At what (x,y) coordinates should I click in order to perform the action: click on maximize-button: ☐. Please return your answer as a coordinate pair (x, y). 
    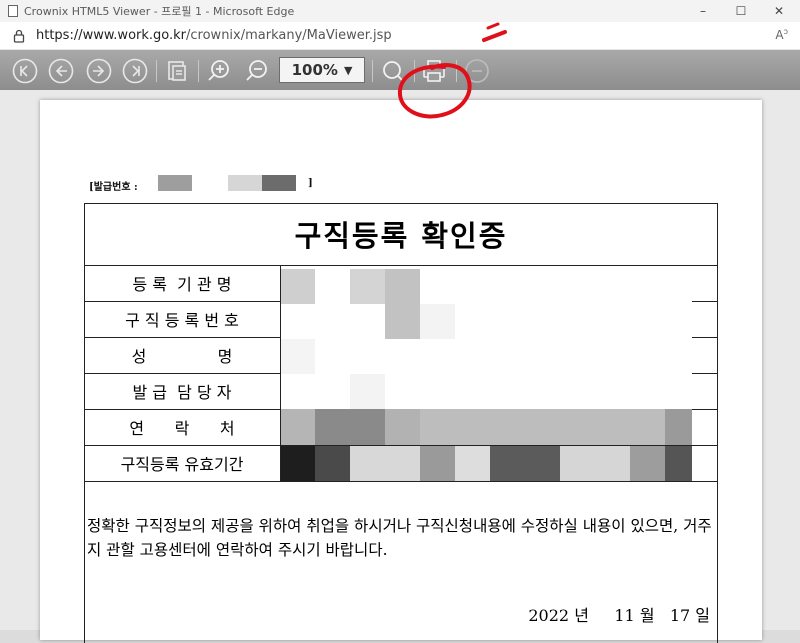
    Looking at the image, I should click on (741, 11).